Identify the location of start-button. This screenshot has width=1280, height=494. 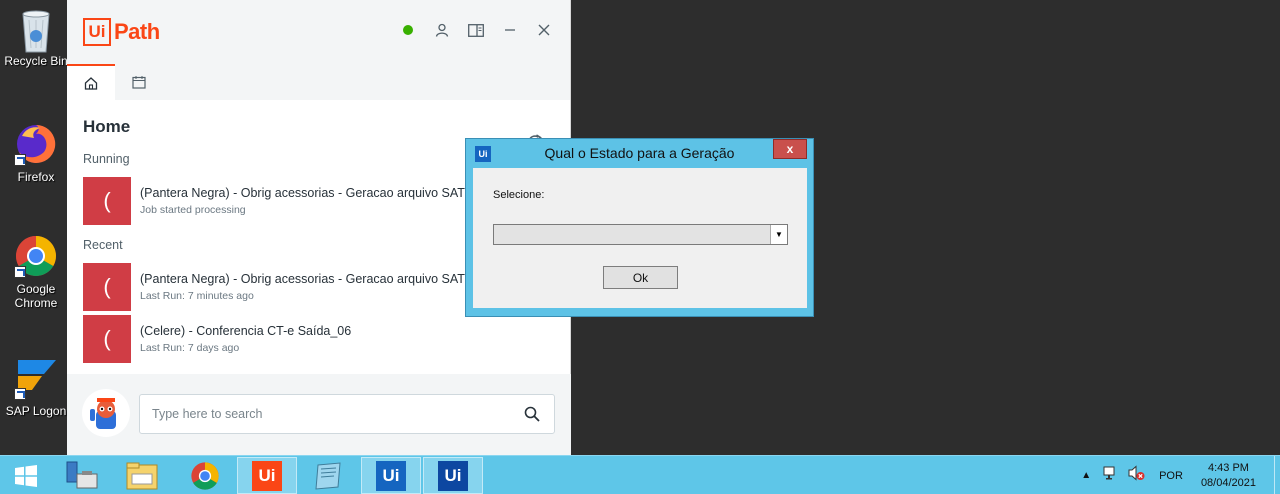
(26, 475).